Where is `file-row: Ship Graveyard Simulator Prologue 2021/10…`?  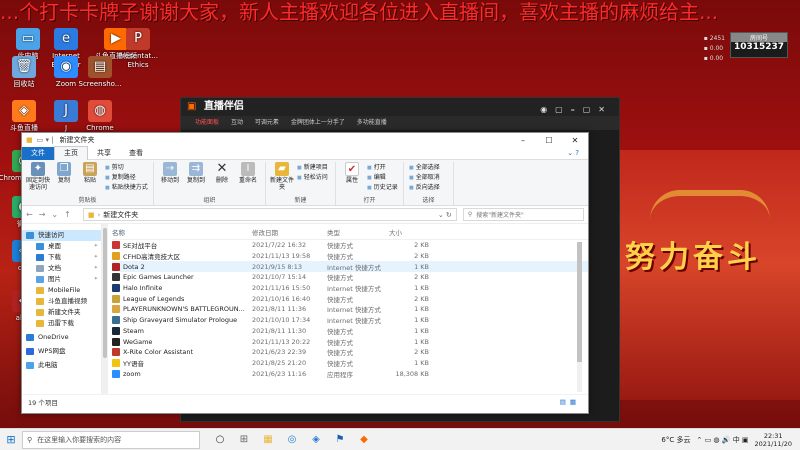
file-row: Ship Graveyard Simulator Prologue 2021/10… is located at coordinates (350, 320).